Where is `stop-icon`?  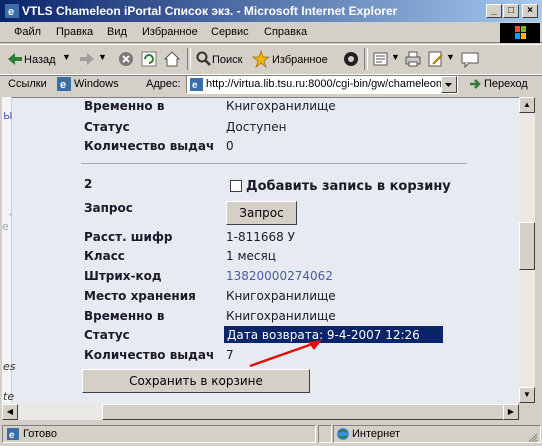
stop-icon is located at coordinates (126, 59).